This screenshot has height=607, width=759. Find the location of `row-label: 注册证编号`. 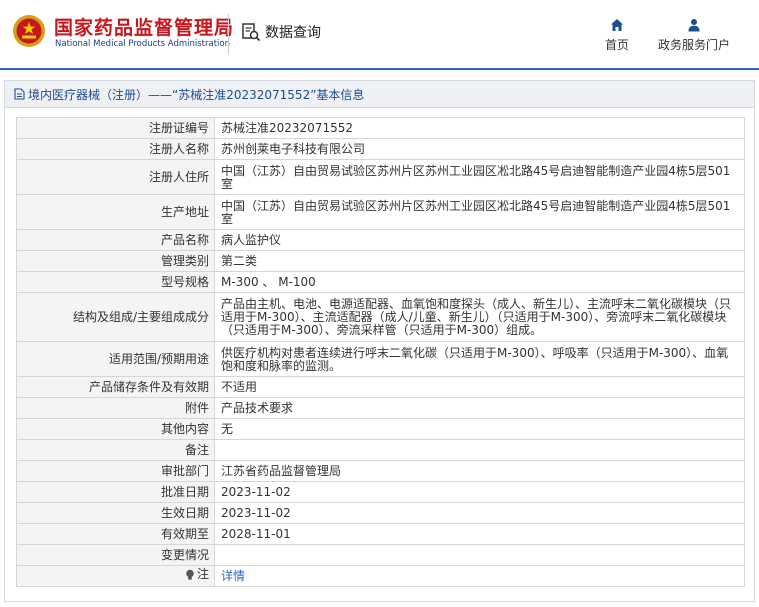

row-label: 注册证编号 is located at coordinates (115, 128).